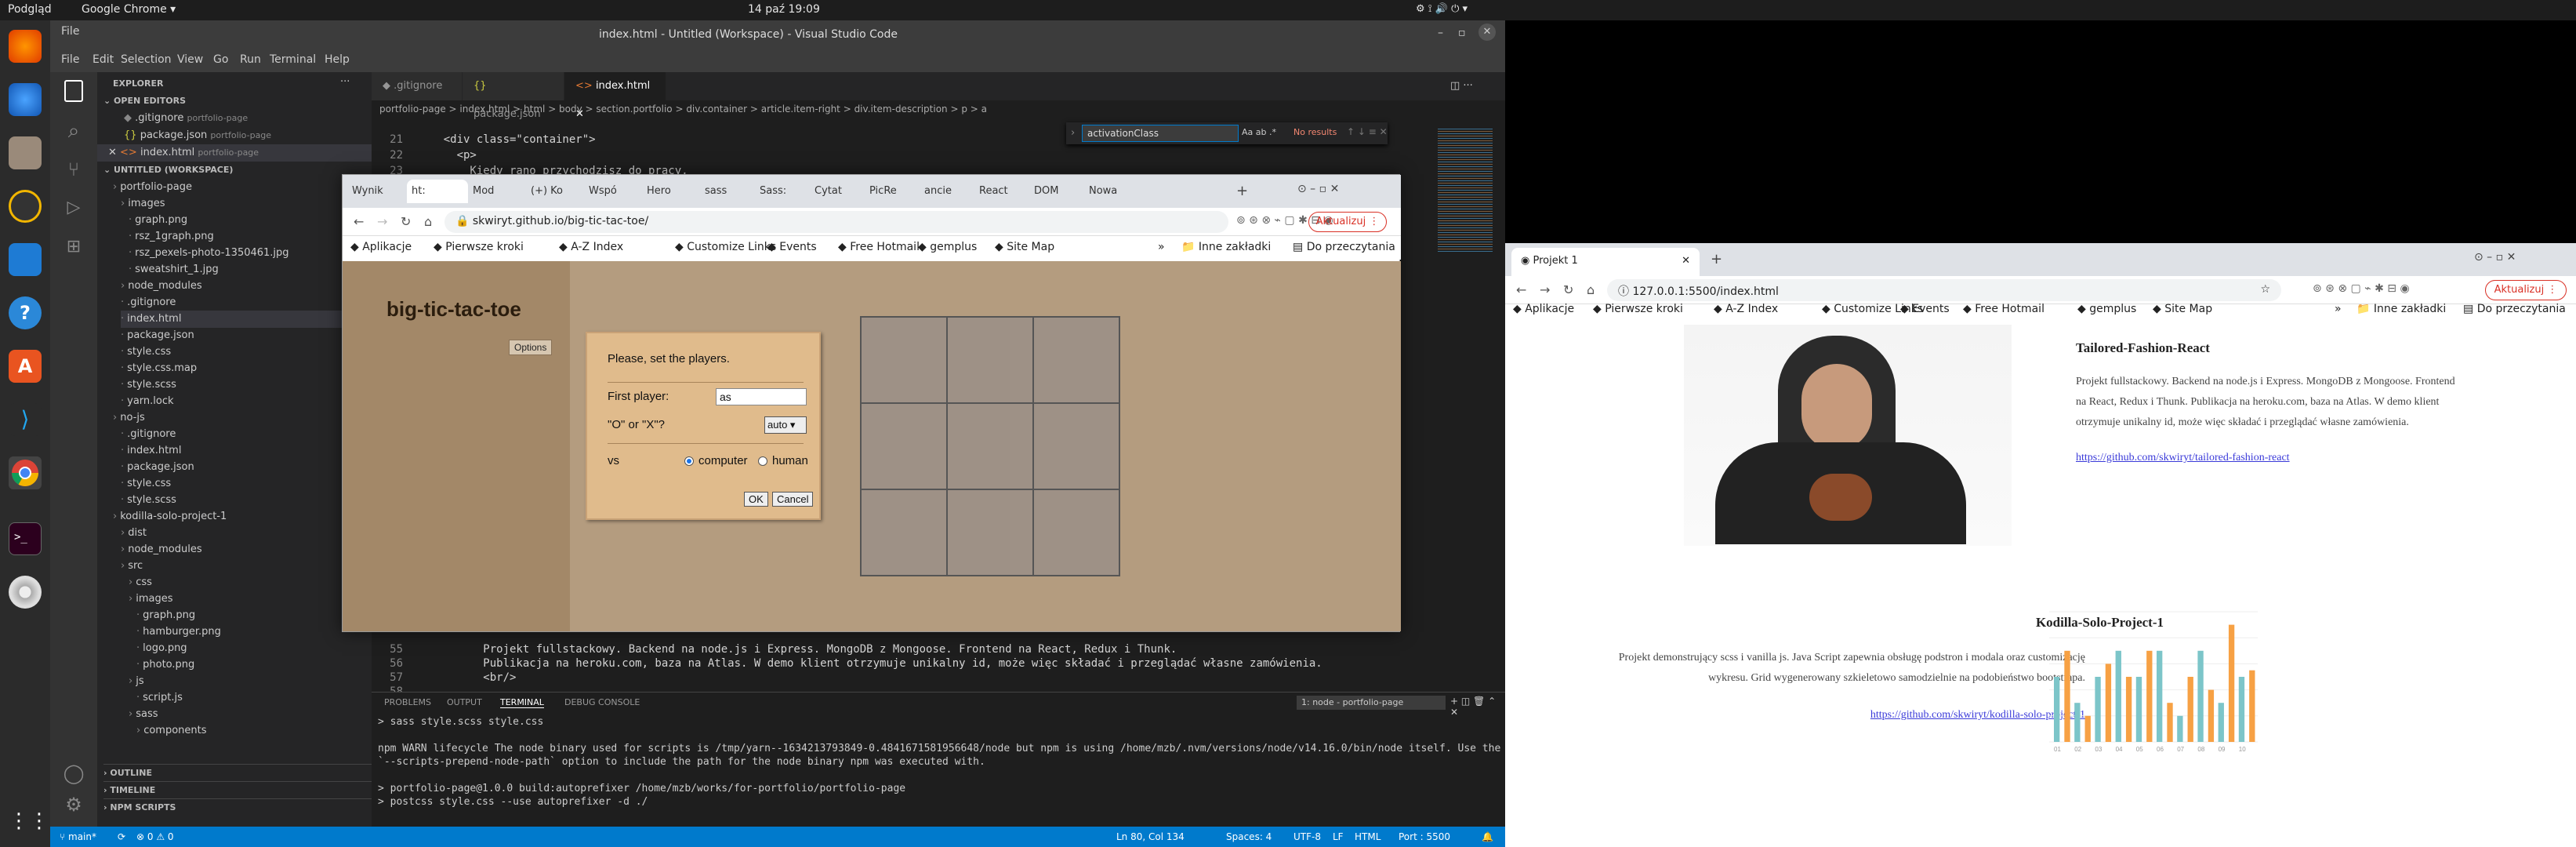 The image size is (2576, 847). I want to click on close-button: ✕, so click(1487, 32).